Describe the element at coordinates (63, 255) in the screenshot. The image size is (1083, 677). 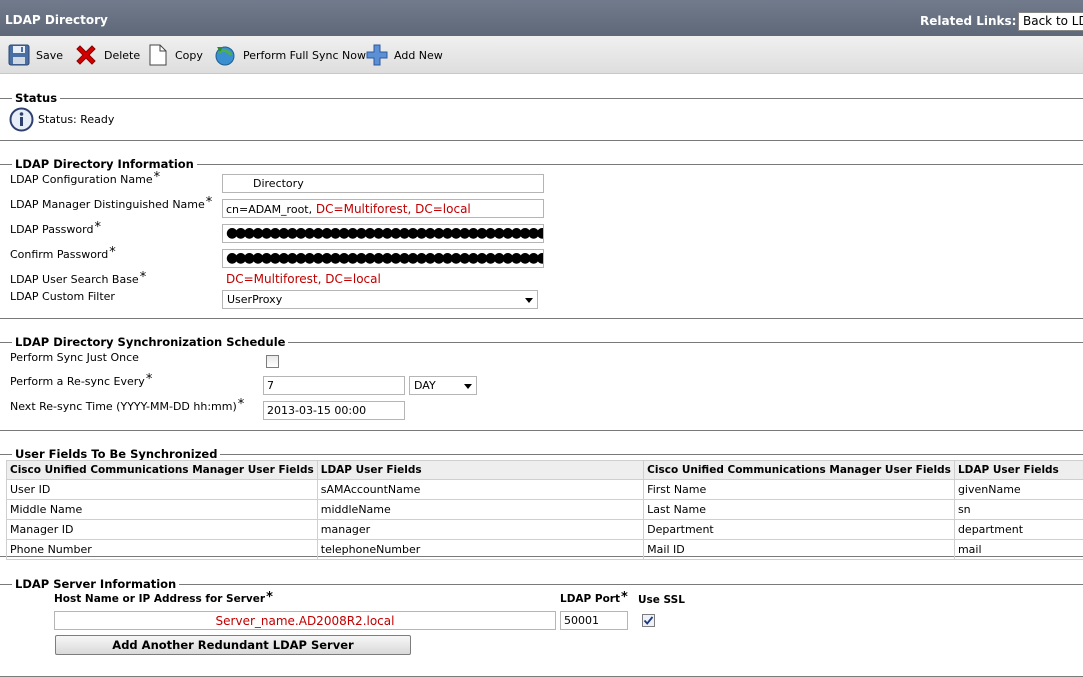
I see `confirm-password-label: Confirm Password*` at that location.